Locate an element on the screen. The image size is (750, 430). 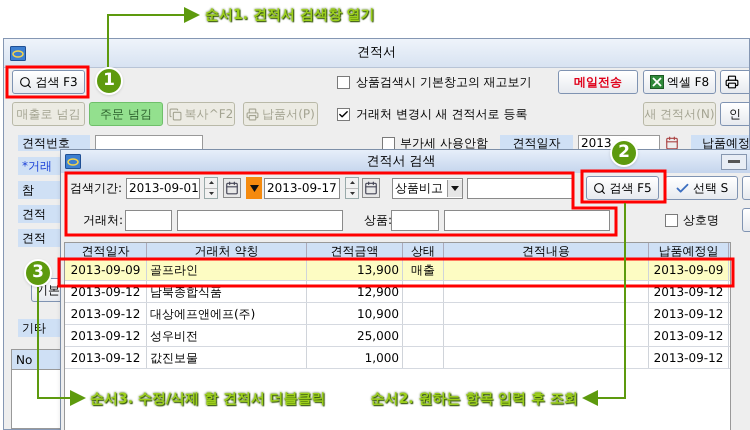
partner-name-field is located at coordinates (260, 220).